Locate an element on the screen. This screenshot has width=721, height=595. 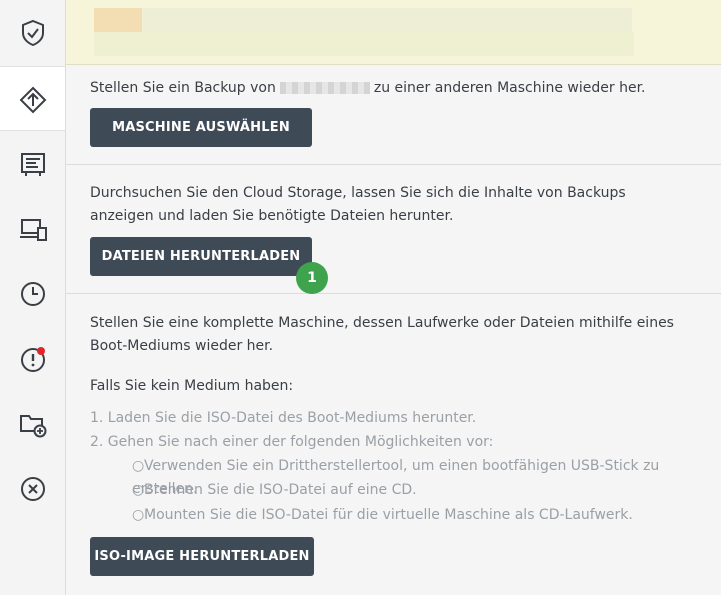
sidebar is located at coordinates (33, 297).